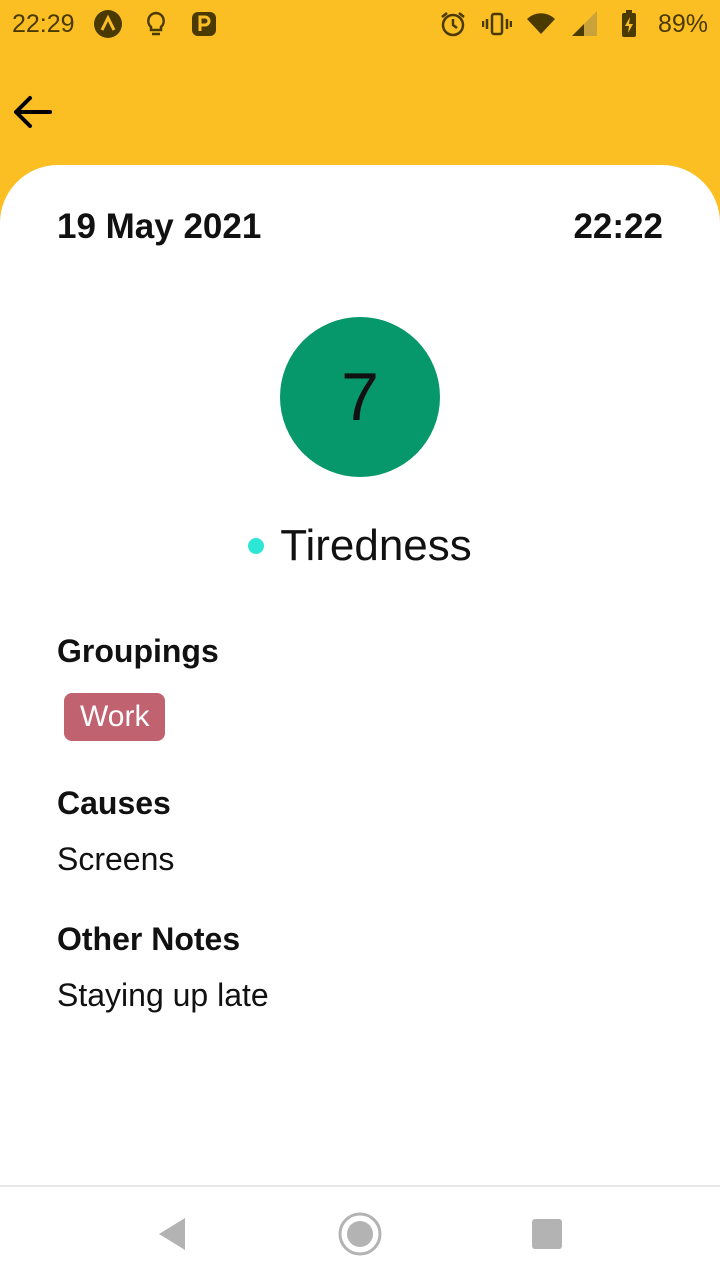 The image size is (720, 1280). What do you see at coordinates (360, 24) in the screenshot?
I see `status-bar: 22:29 89%` at bounding box center [360, 24].